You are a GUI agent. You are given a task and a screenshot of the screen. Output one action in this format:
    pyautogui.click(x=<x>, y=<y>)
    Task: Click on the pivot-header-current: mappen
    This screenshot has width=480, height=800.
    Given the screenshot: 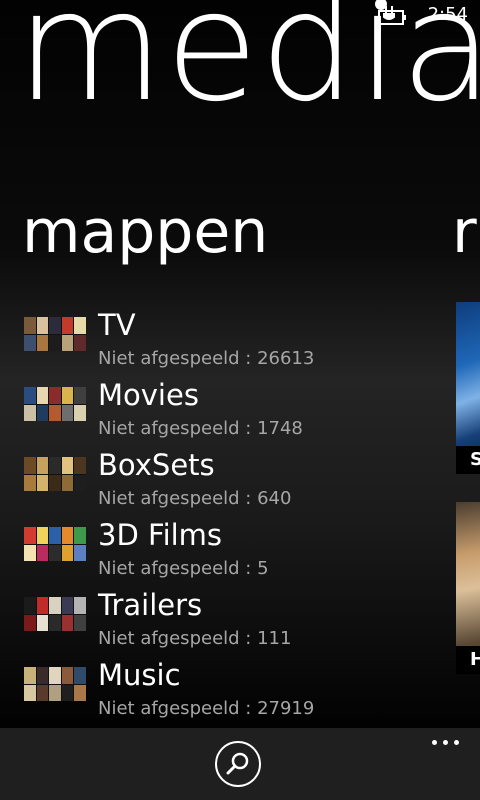 What is the action you would take?
    pyautogui.click(x=145, y=232)
    